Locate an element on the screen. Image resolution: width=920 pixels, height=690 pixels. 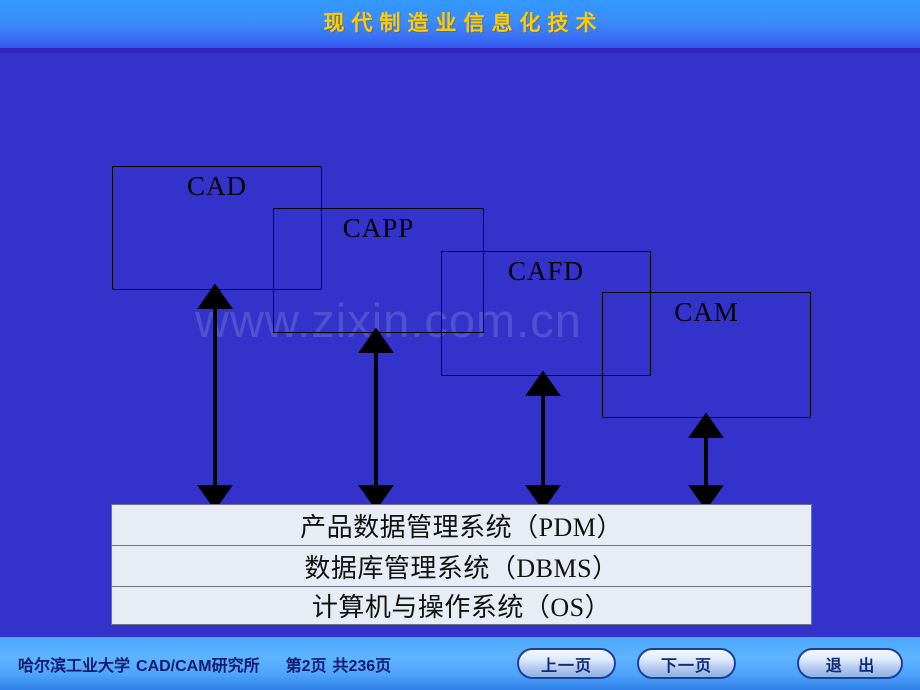
slide-footer: 哈尔滨工业大学 CAD/CAM研究所 第2页 共236页 上一页 下一页 退 出 is located at coordinates (460, 663).